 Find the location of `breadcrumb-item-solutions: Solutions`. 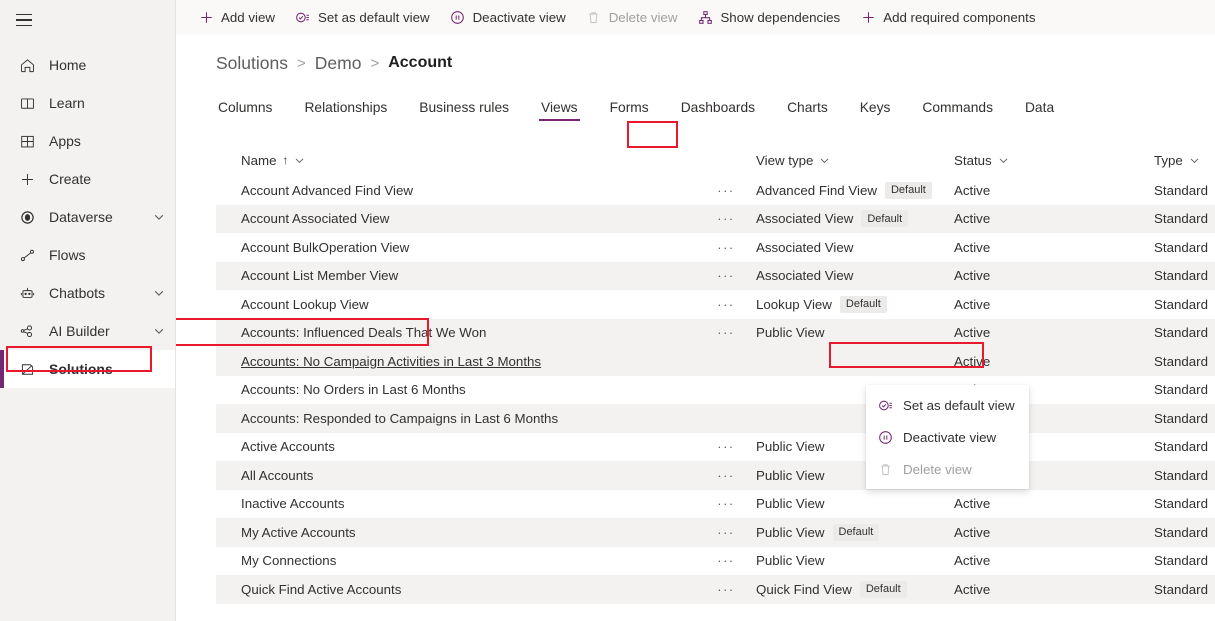

breadcrumb-item-solutions: Solutions is located at coordinates (252, 63).